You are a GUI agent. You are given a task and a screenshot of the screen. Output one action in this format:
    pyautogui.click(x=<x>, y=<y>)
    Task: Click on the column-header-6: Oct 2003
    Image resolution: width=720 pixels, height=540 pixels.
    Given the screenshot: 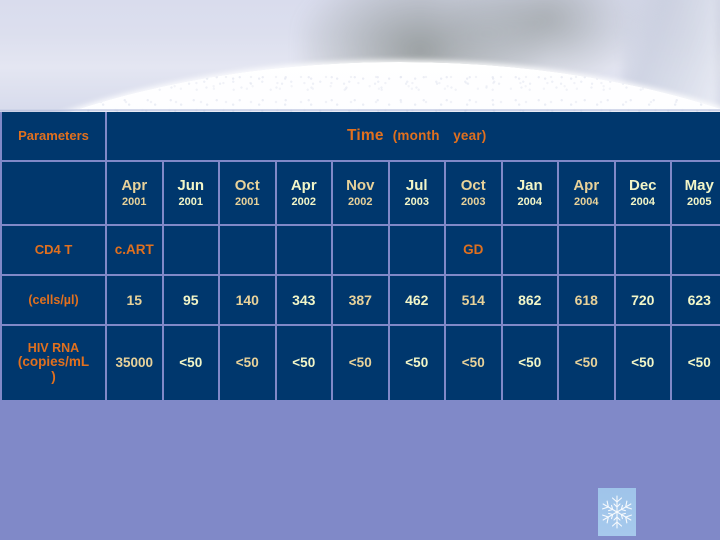 What is the action you would take?
    pyautogui.click(x=473, y=193)
    